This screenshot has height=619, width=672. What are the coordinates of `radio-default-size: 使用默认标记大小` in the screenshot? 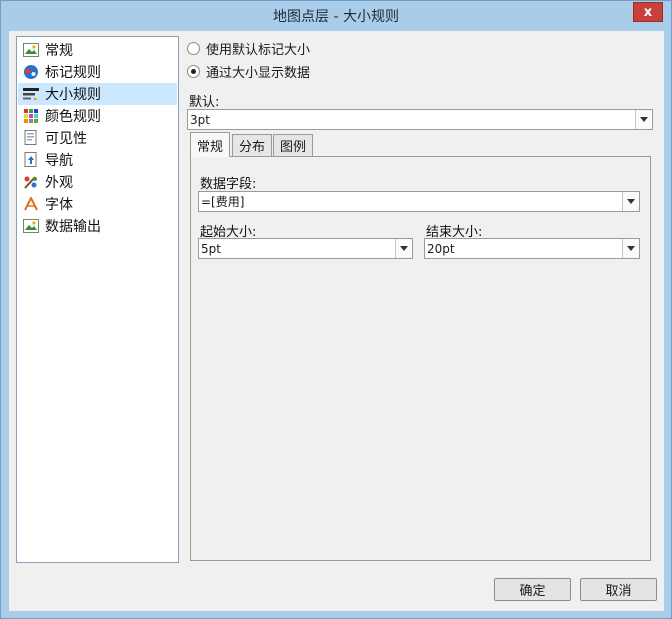 It's located at (249, 48).